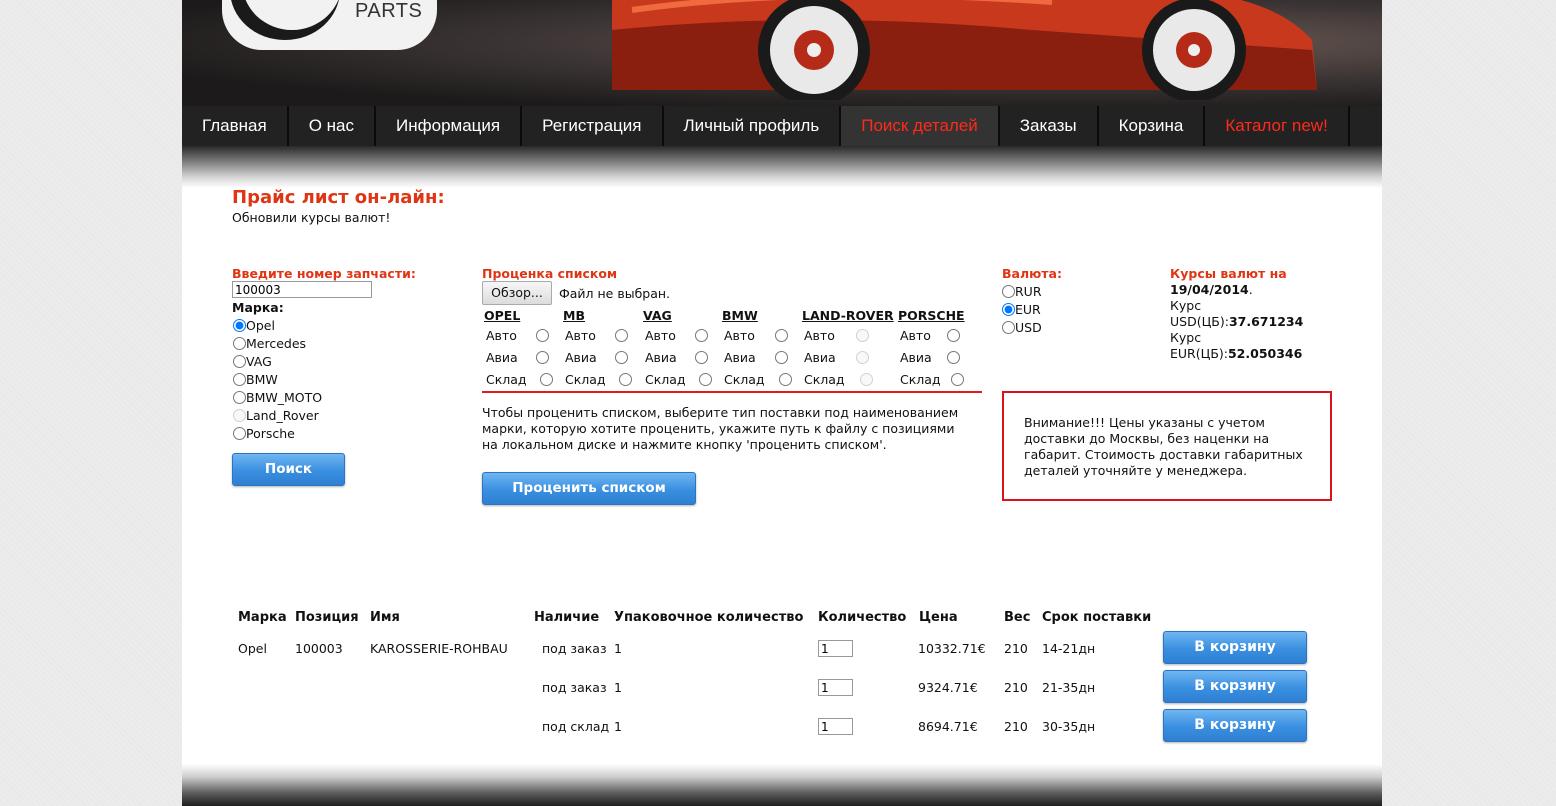 The image size is (1556, 806). Describe the element at coordinates (302, 289) in the screenshot. I see `part-number-input` at that location.